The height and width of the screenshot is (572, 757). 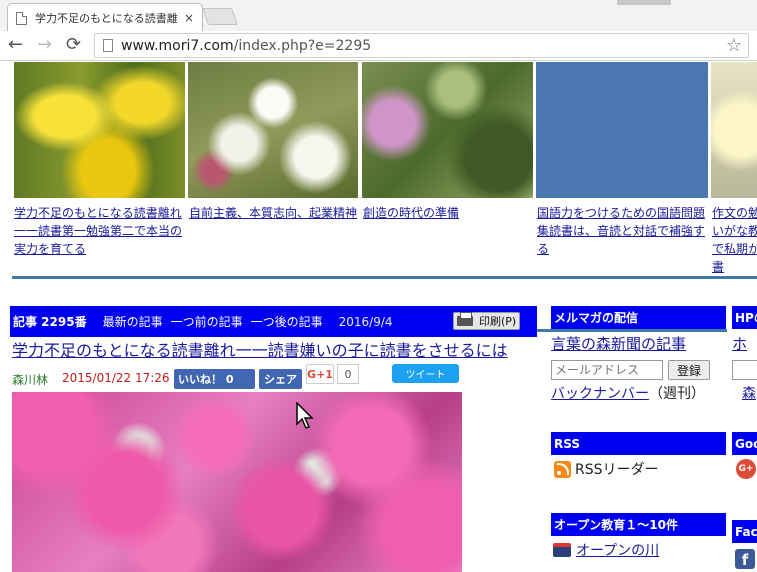 I want to click on mailmag-heading: メルマガの配信, so click(x=638, y=317).